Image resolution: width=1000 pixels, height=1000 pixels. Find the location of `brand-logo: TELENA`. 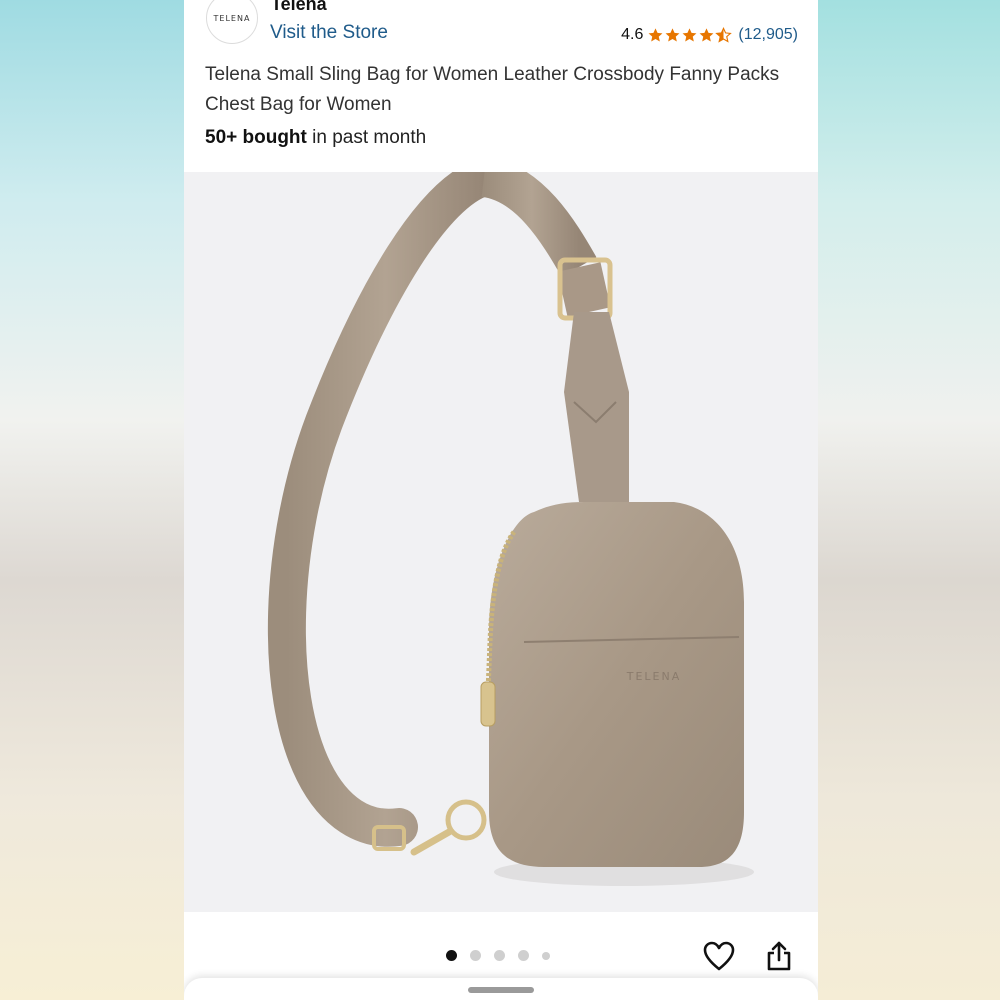

brand-logo: TELENA is located at coordinates (232, 22).